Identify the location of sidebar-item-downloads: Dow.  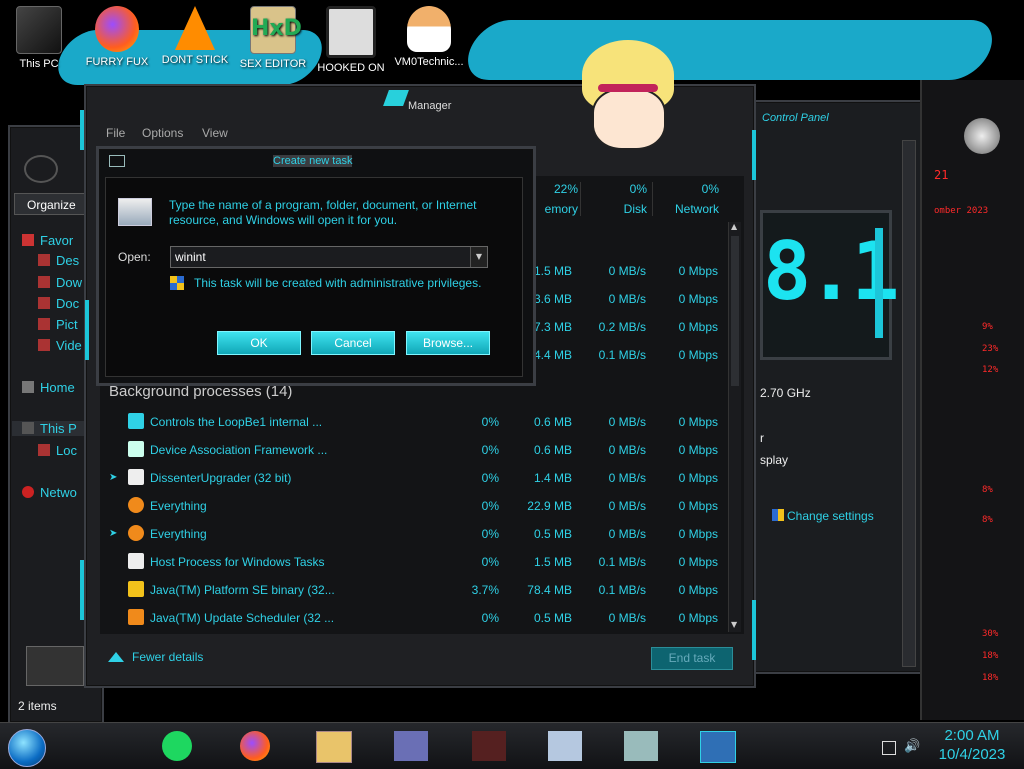
(60, 282).